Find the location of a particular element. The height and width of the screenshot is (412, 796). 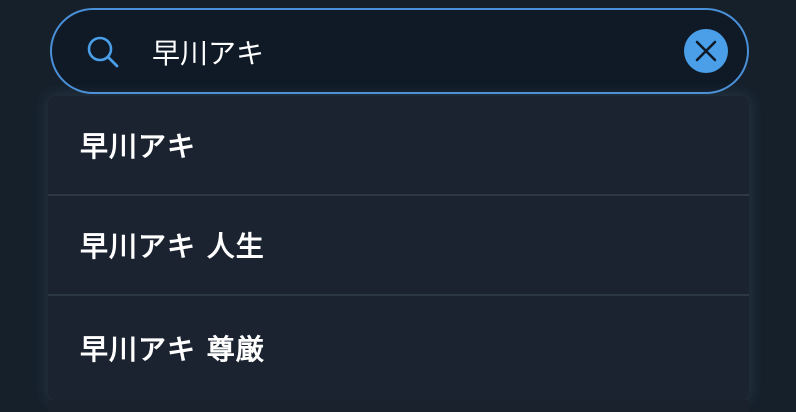

search-input is located at coordinates (412, 52).